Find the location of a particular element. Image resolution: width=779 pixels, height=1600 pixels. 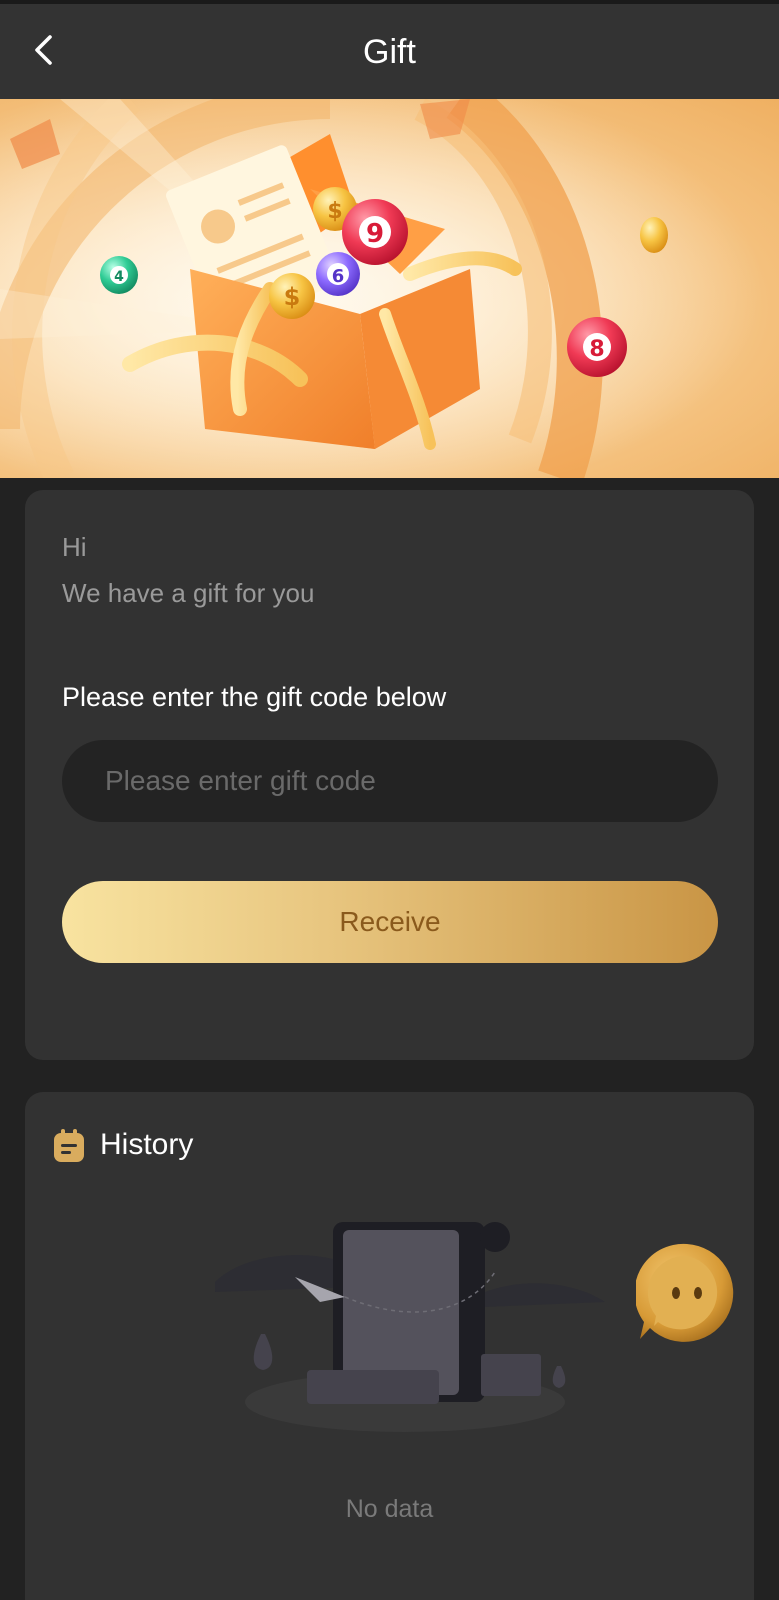

history-title: History is located at coordinates (147, 1144).